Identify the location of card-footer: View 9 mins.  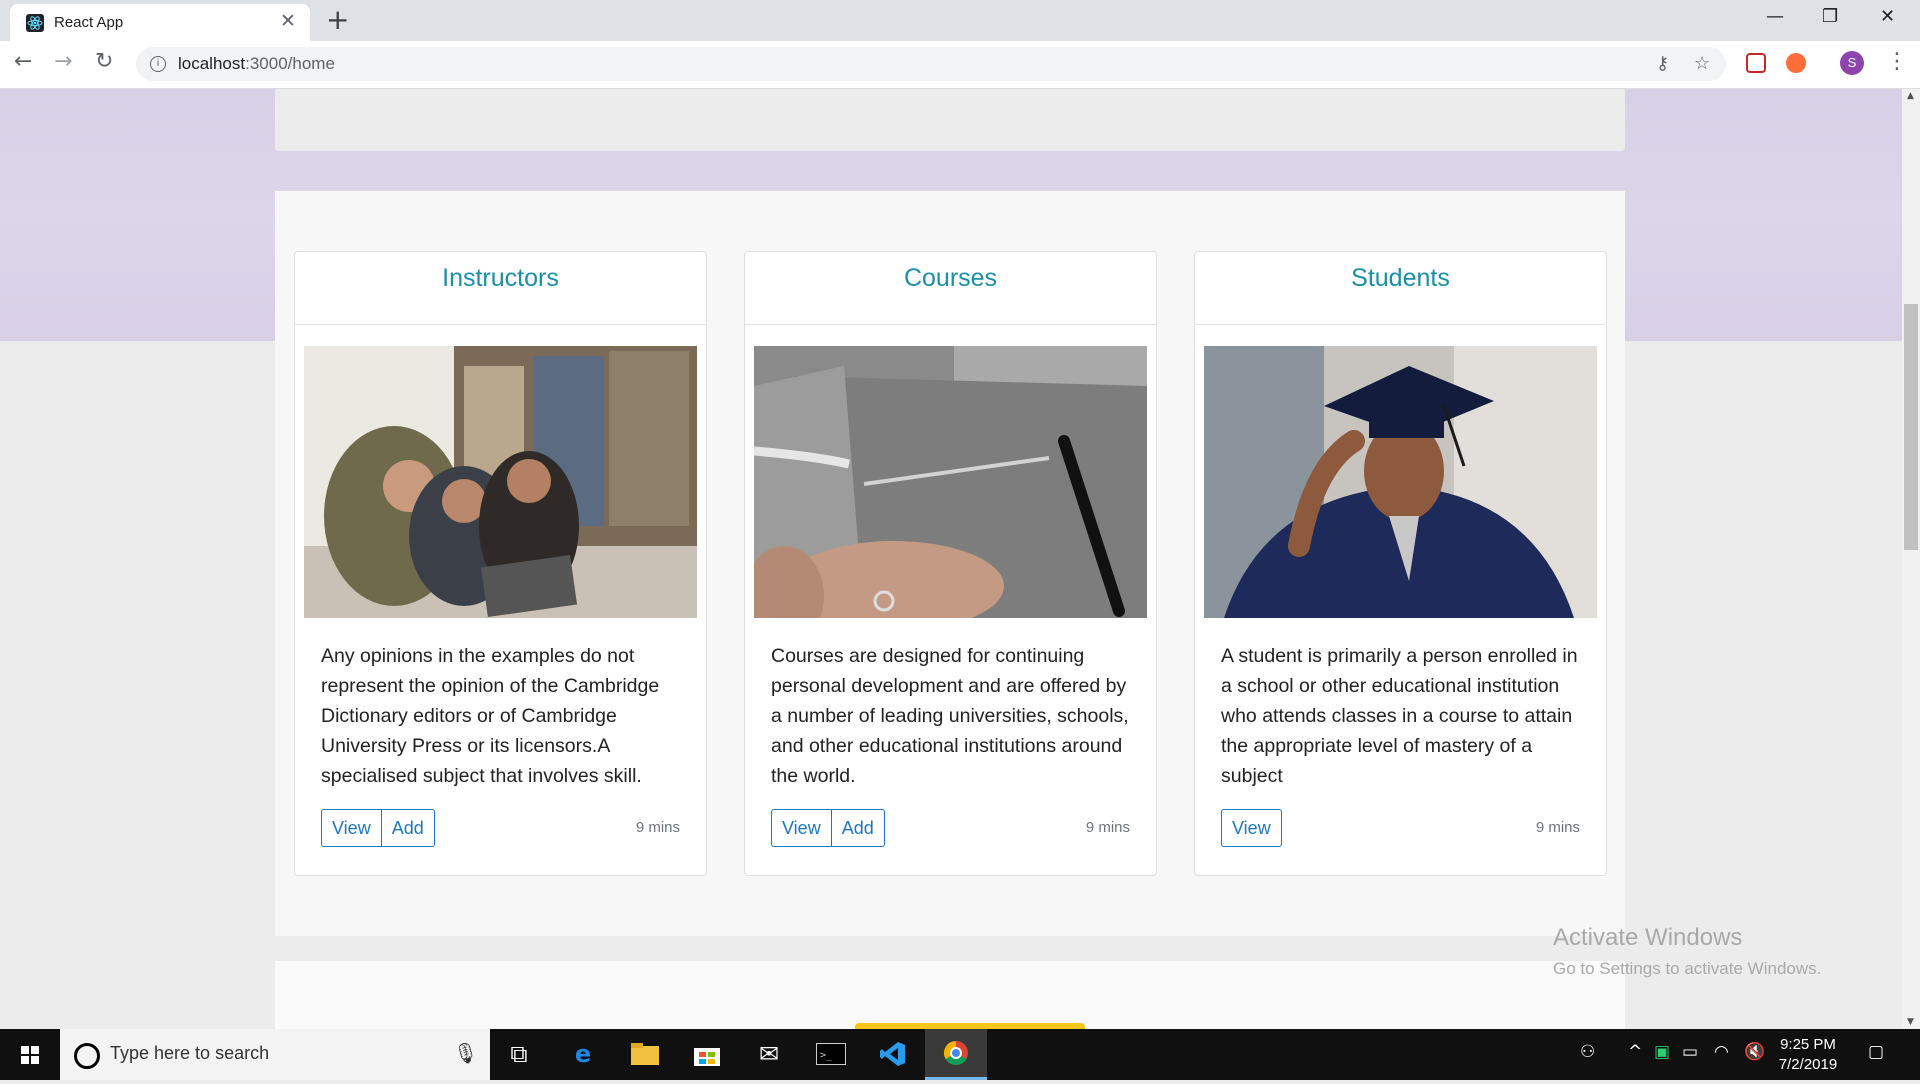
(1400, 829).